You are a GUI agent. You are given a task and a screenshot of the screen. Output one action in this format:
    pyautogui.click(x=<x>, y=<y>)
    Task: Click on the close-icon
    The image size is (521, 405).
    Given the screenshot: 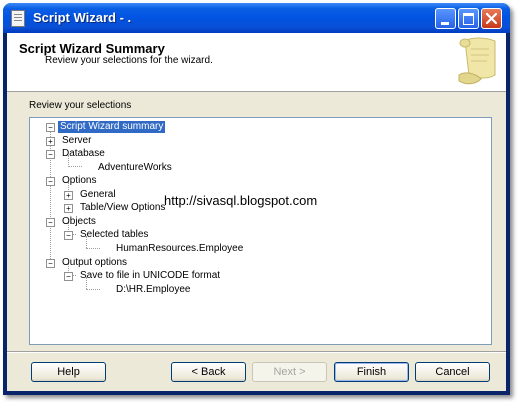 What is the action you would take?
    pyautogui.click(x=491, y=18)
    